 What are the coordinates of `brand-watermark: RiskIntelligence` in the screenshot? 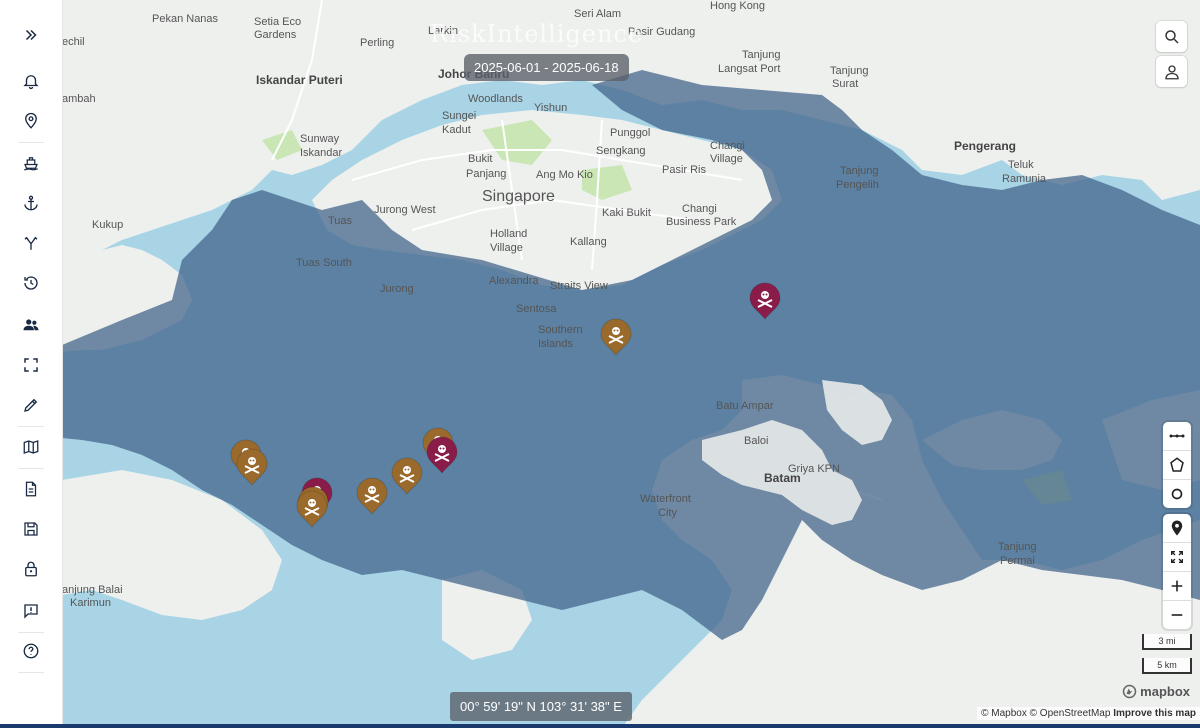 It's located at (537, 34).